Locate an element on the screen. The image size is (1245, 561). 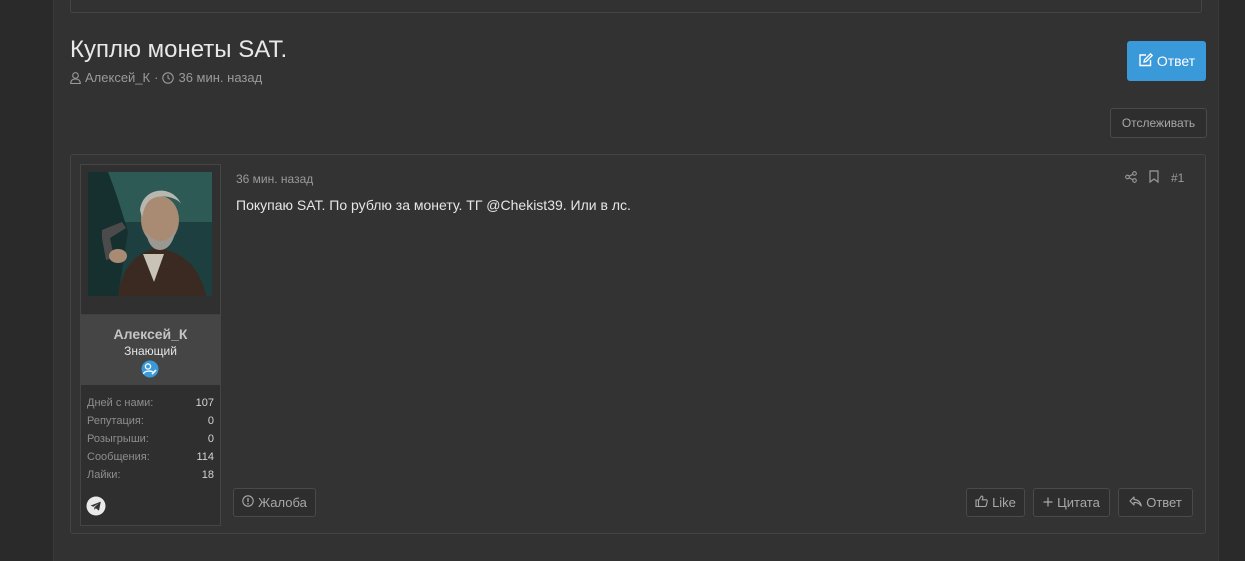
avatar is located at coordinates (150, 234).